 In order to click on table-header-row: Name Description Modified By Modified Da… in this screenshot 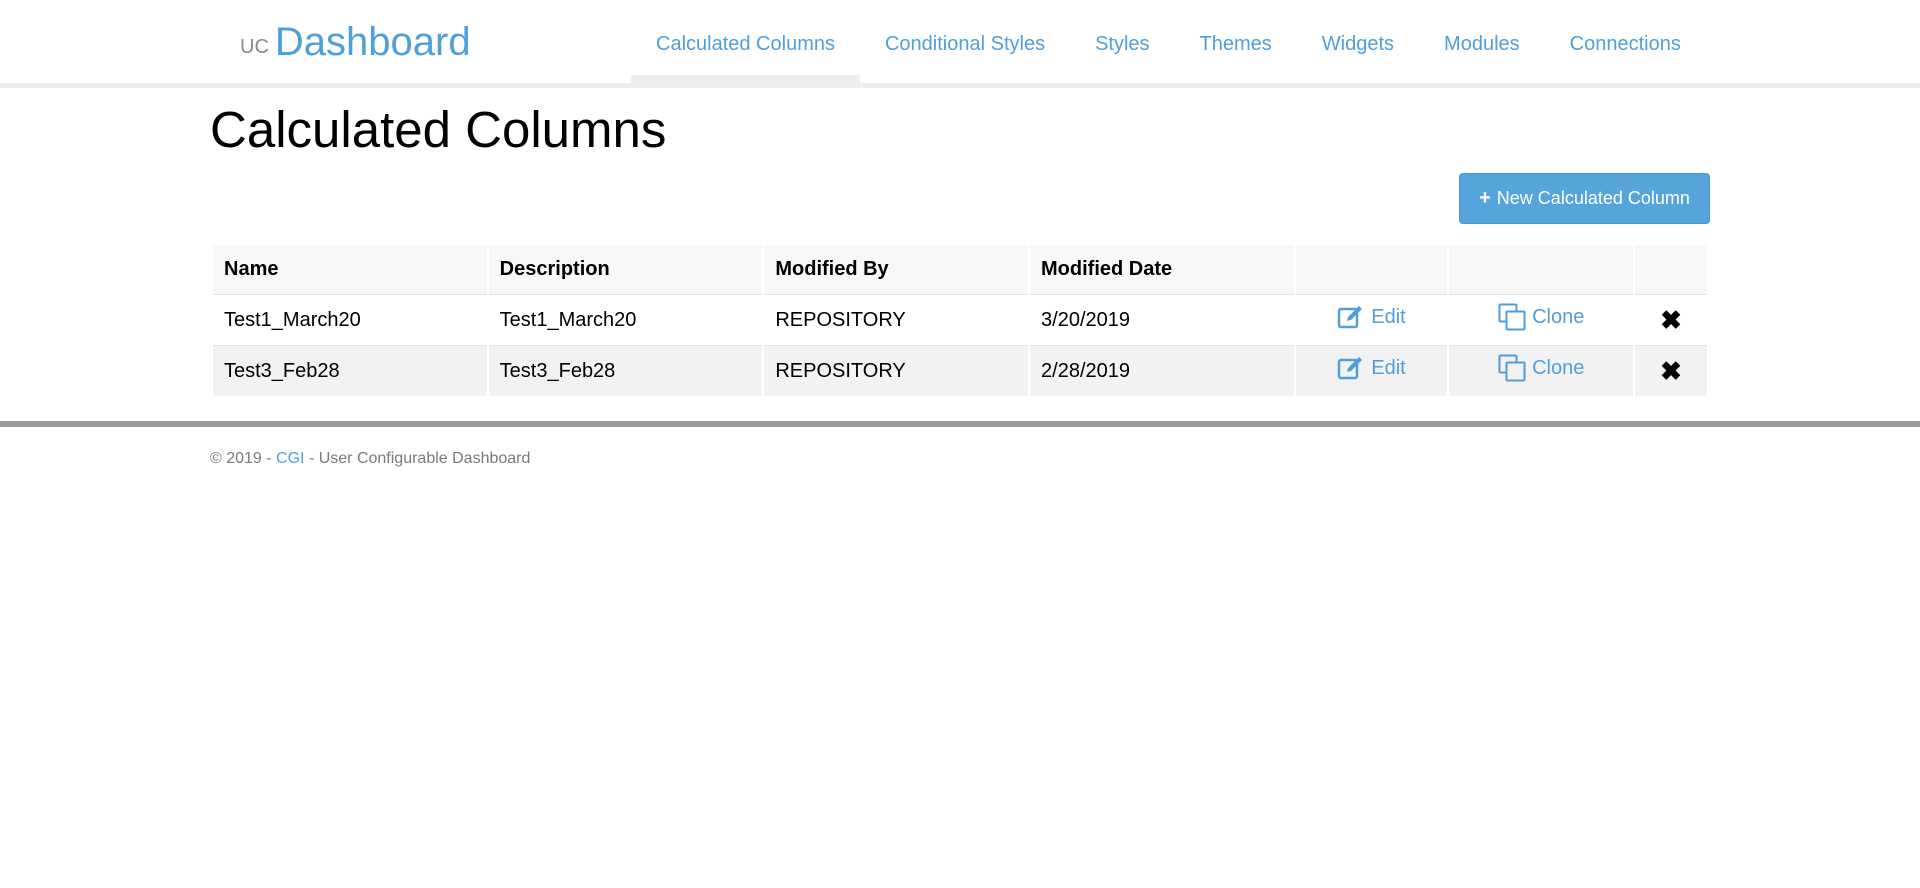, I will do `click(960, 269)`.